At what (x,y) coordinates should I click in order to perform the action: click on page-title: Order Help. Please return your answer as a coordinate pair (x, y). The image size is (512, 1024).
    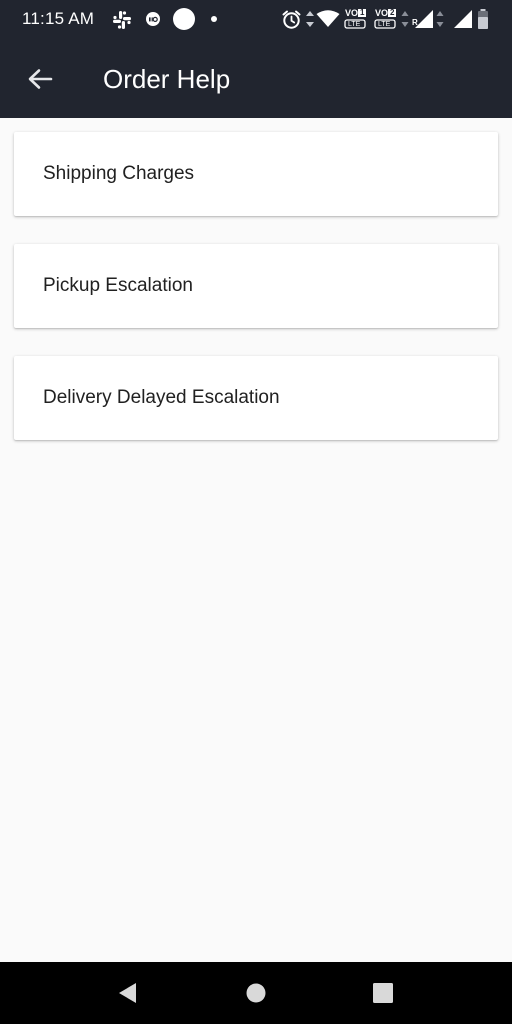
    Looking at the image, I should click on (167, 79).